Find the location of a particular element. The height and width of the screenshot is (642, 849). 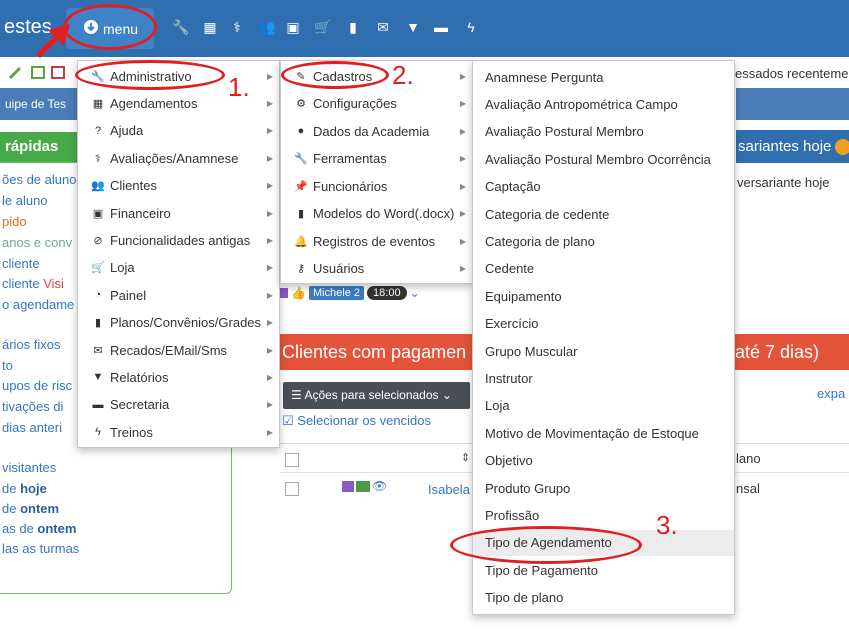

eye-icon: 👁 is located at coordinates (379, 486).